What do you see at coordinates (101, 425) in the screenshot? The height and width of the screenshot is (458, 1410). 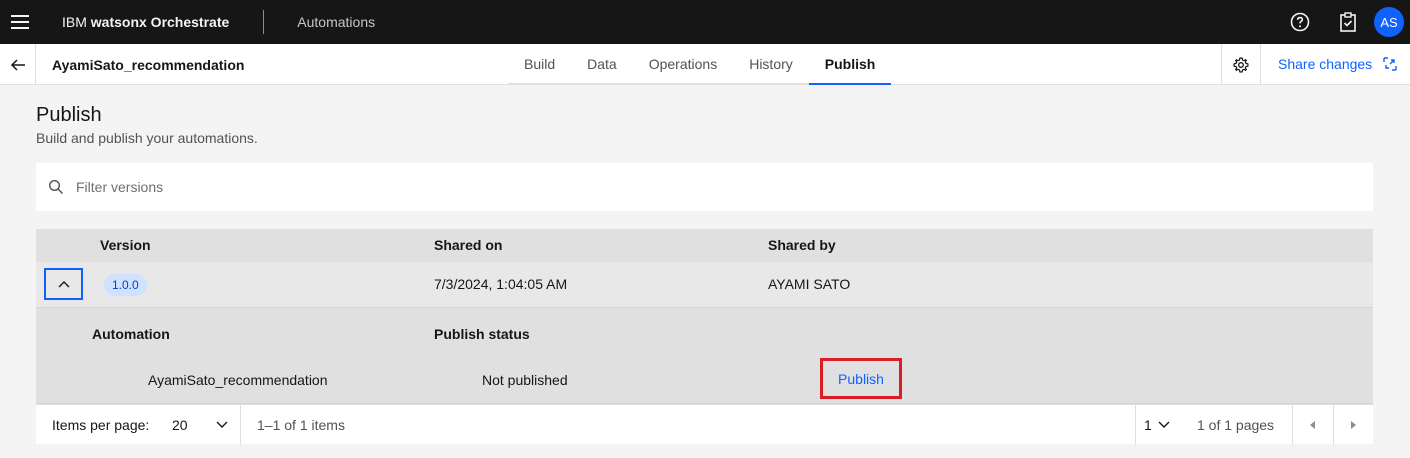 I see `items-per-page-label: Items per page:` at bounding box center [101, 425].